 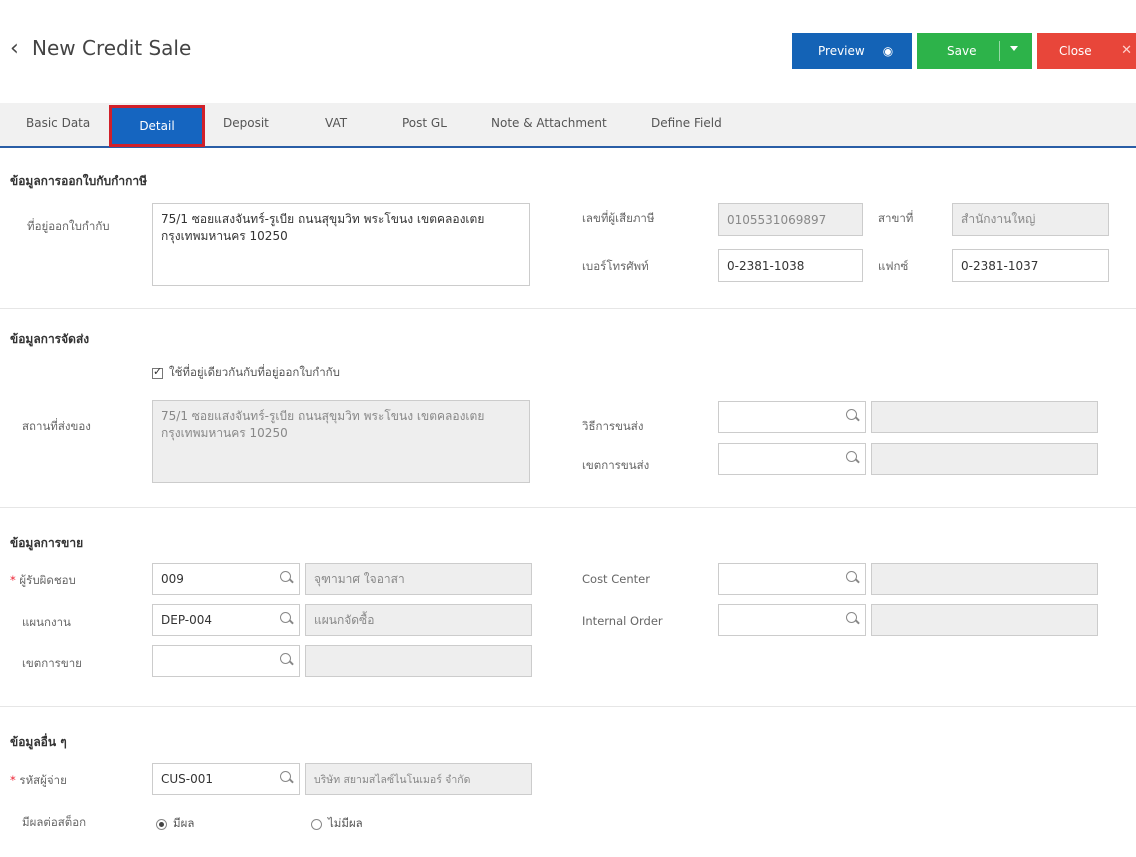 What do you see at coordinates (984, 459) in the screenshot?
I see `shipping-zone-name` at bounding box center [984, 459].